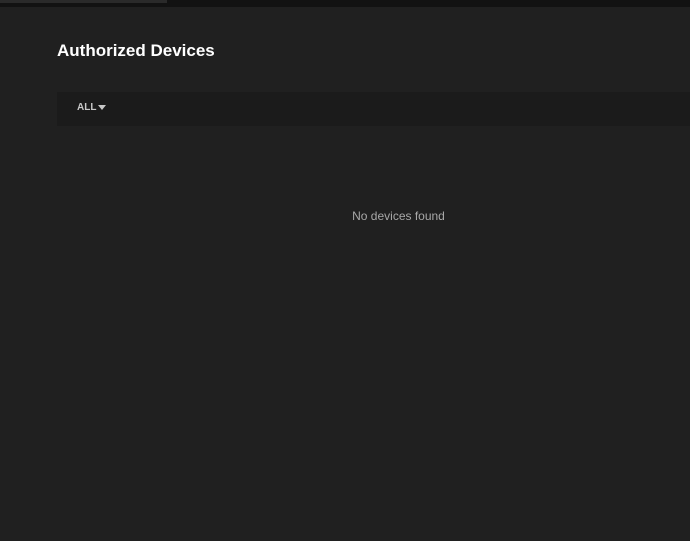 The width and height of the screenshot is (690, 541). I want to click on filter-bar: ALL, so click(373, 109).